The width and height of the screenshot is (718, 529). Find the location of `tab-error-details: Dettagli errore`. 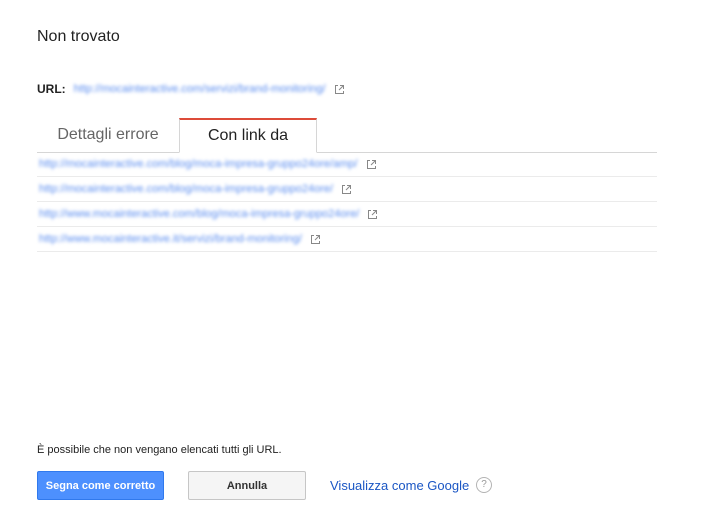

tab-error-details: Dettagli errore is located at coordinates (108, 135).